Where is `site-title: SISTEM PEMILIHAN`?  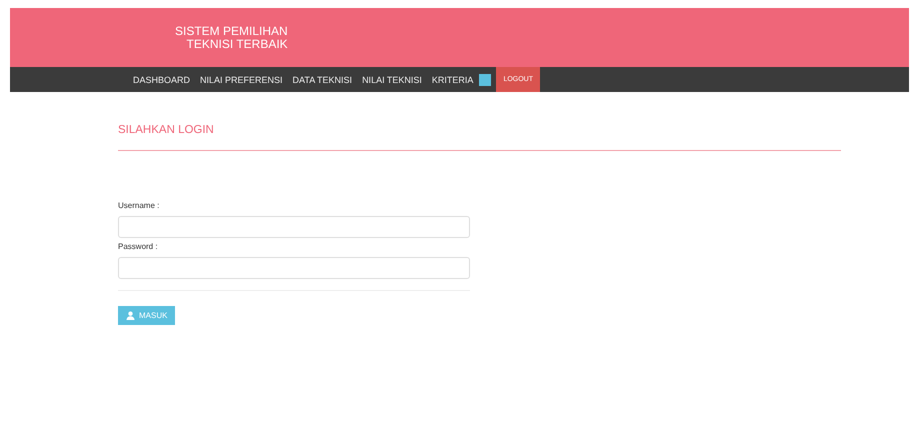 site-title: SISTEM PEMILIHAN is located at coordinates (231, 31).